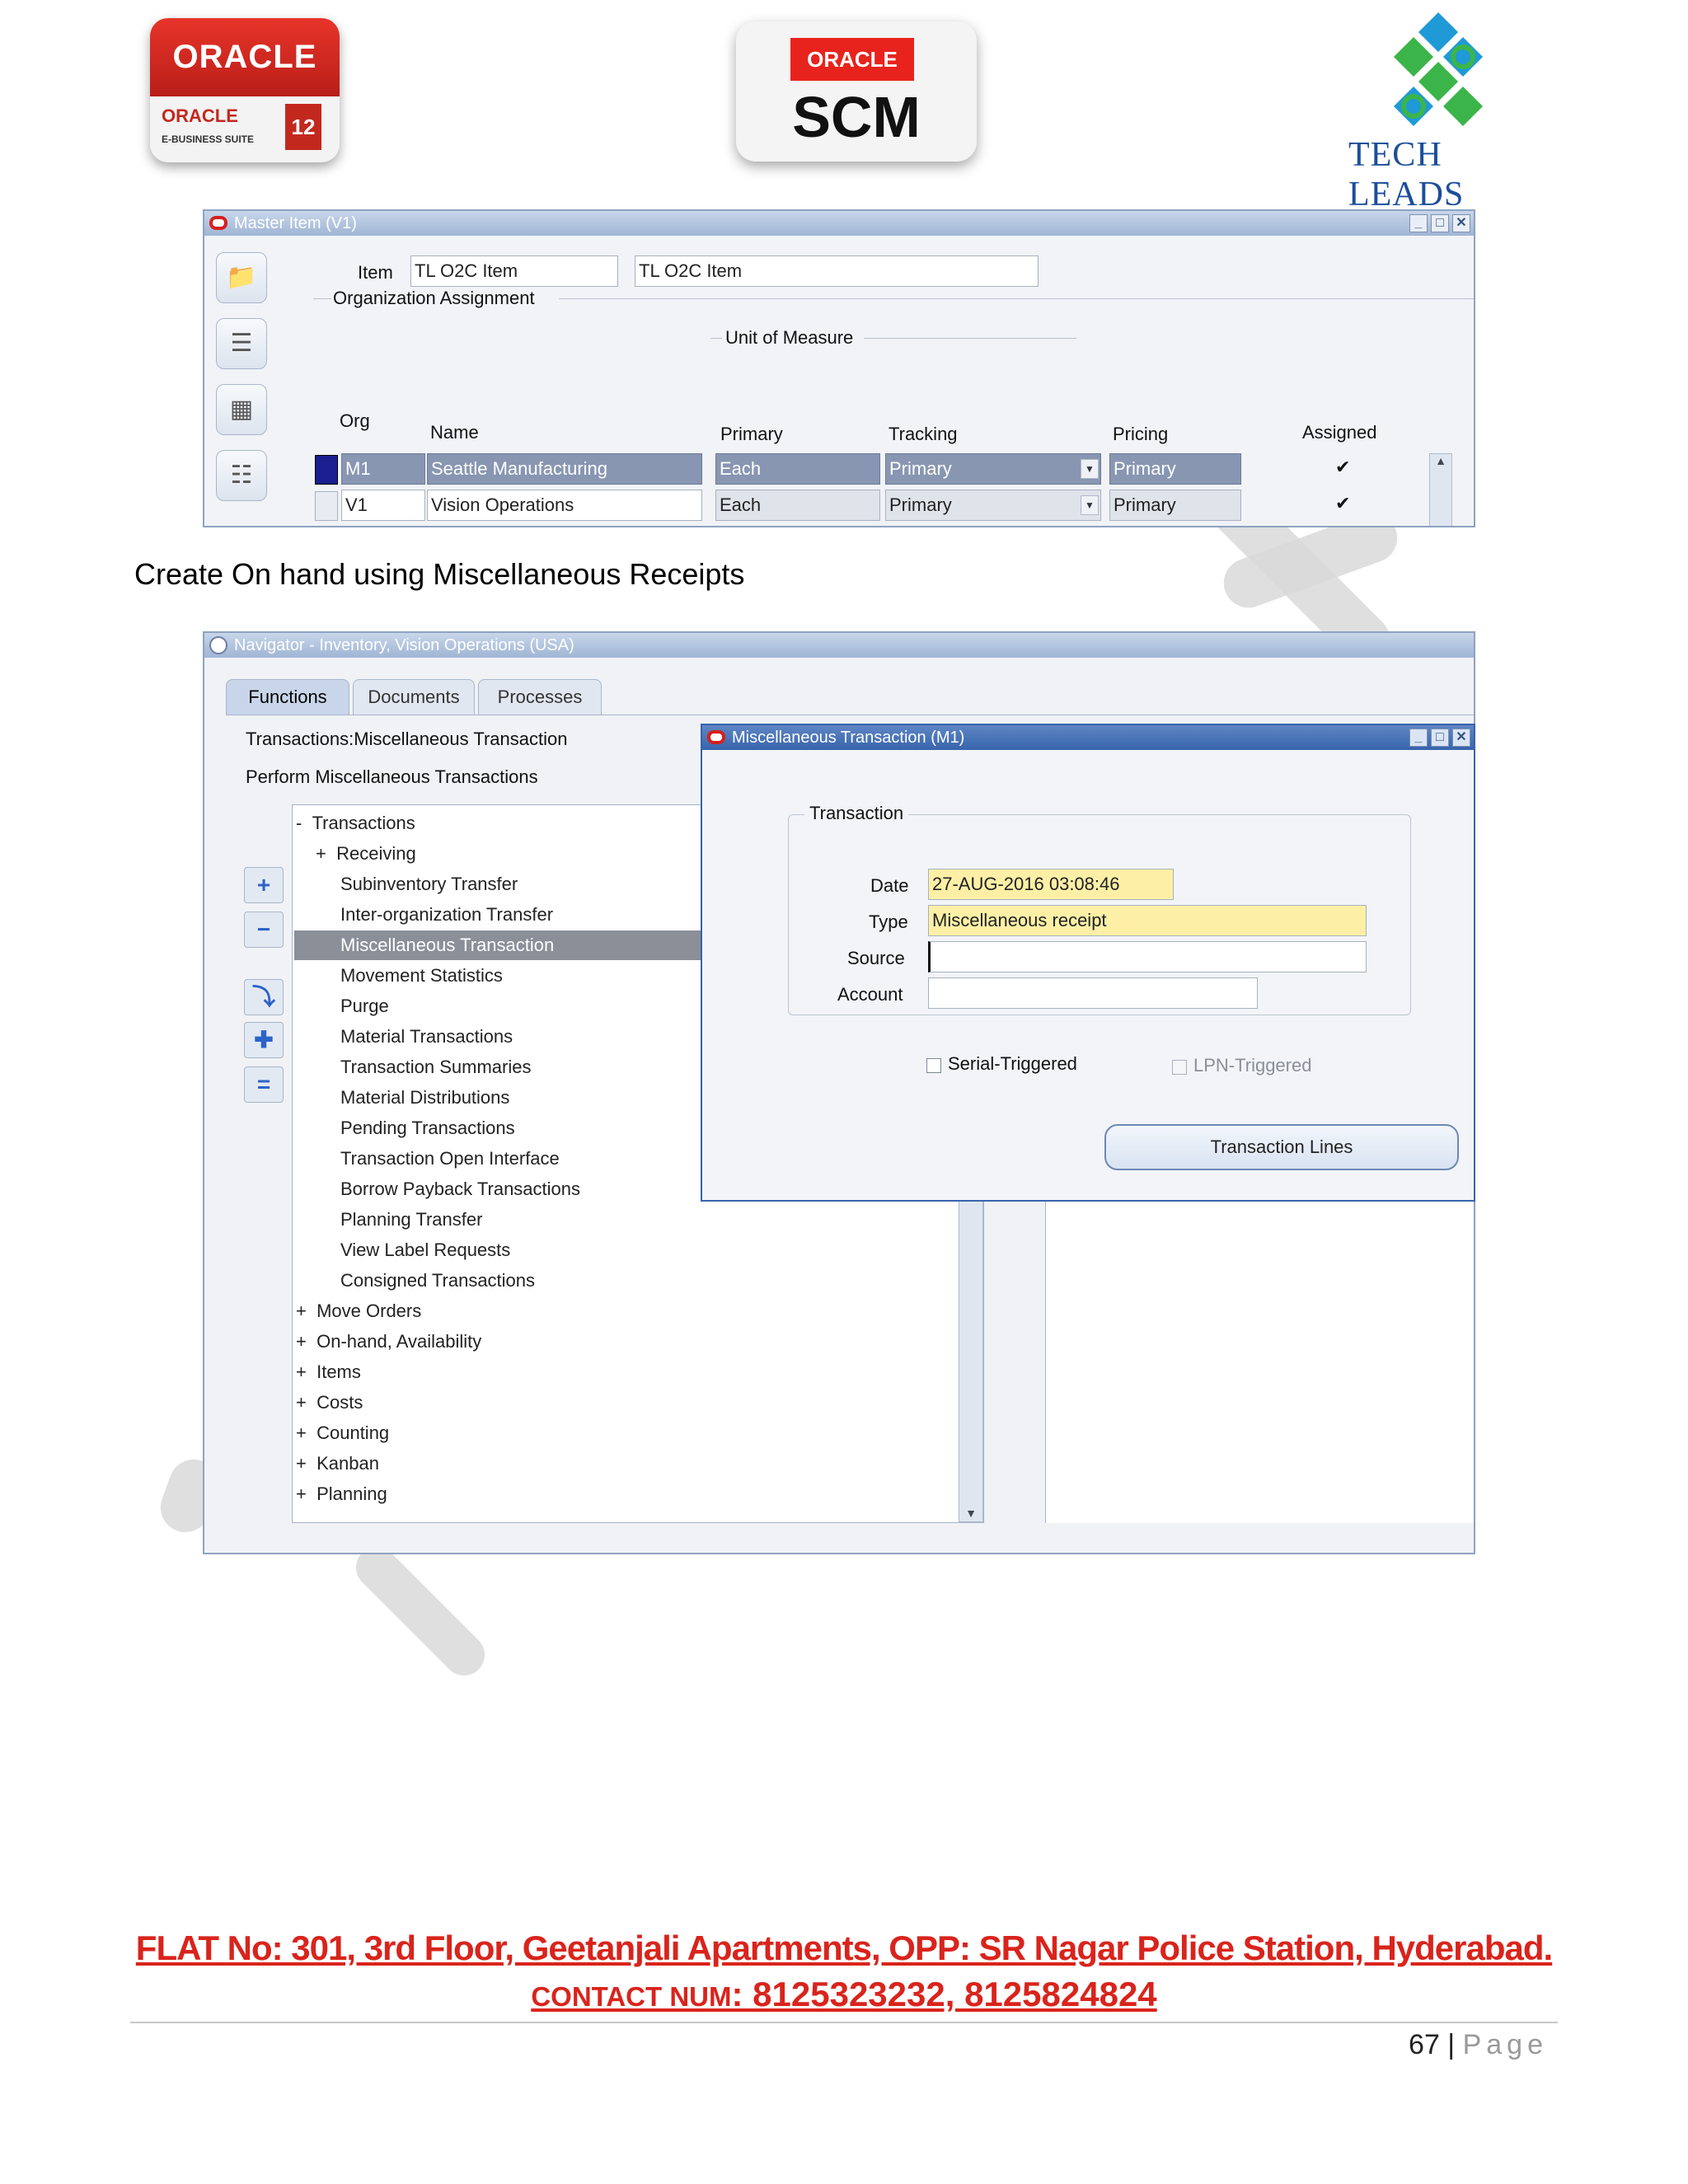  I want to click on page-number: 67 | Page, so click(1478, 2045).